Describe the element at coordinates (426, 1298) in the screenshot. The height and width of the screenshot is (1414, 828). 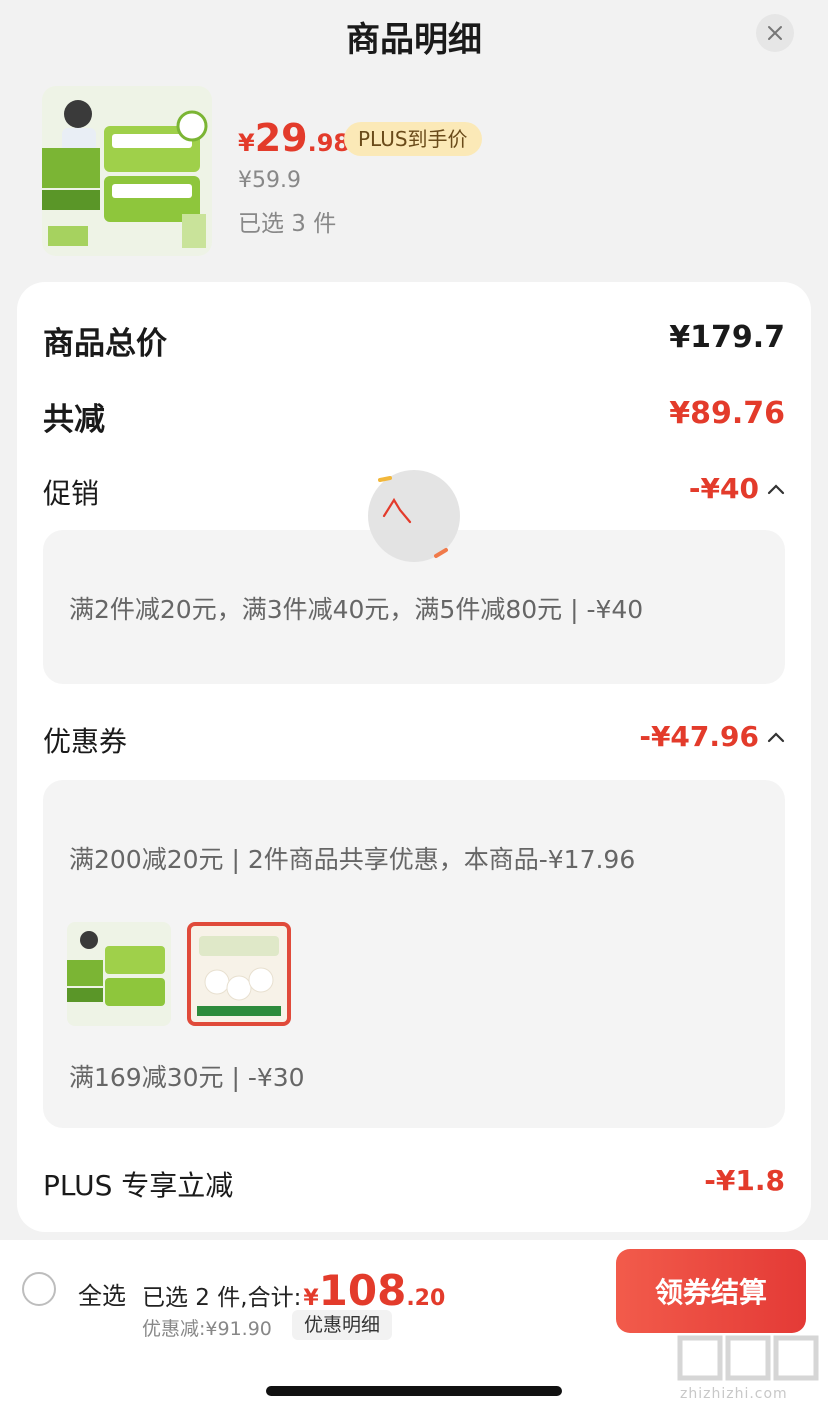
I see `total-decimal: .20` at that location.